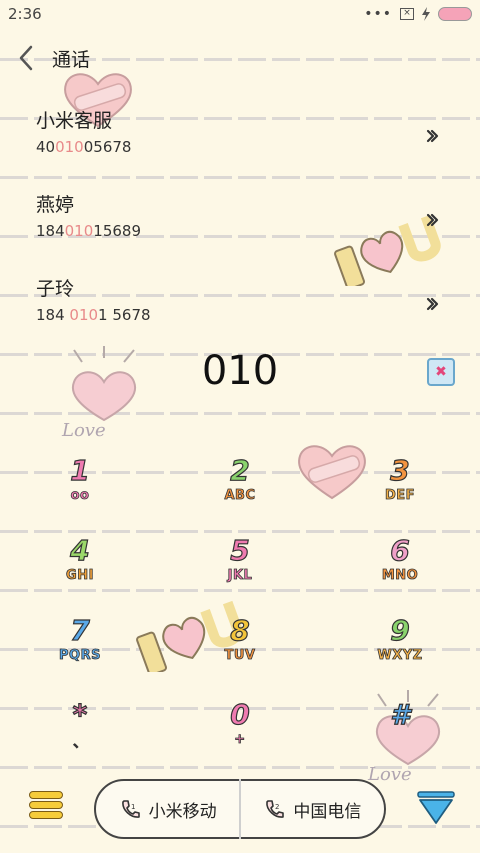  I want to click on backspace-icon: ✖, so click(441, 372).